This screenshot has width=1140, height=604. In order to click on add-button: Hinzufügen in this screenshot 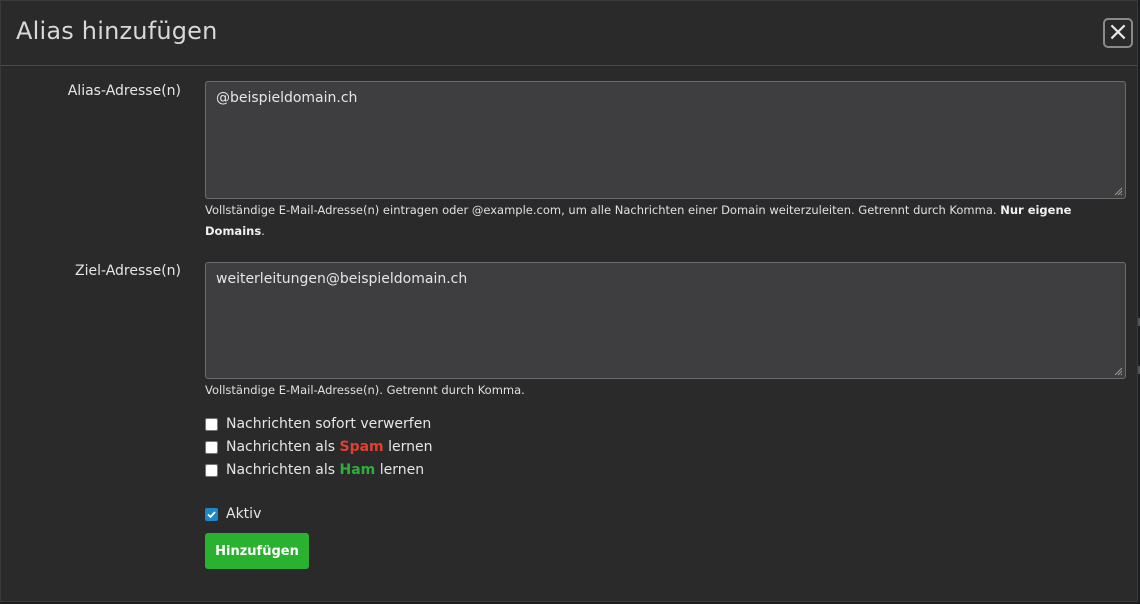, I will do `click(257, 551)`.